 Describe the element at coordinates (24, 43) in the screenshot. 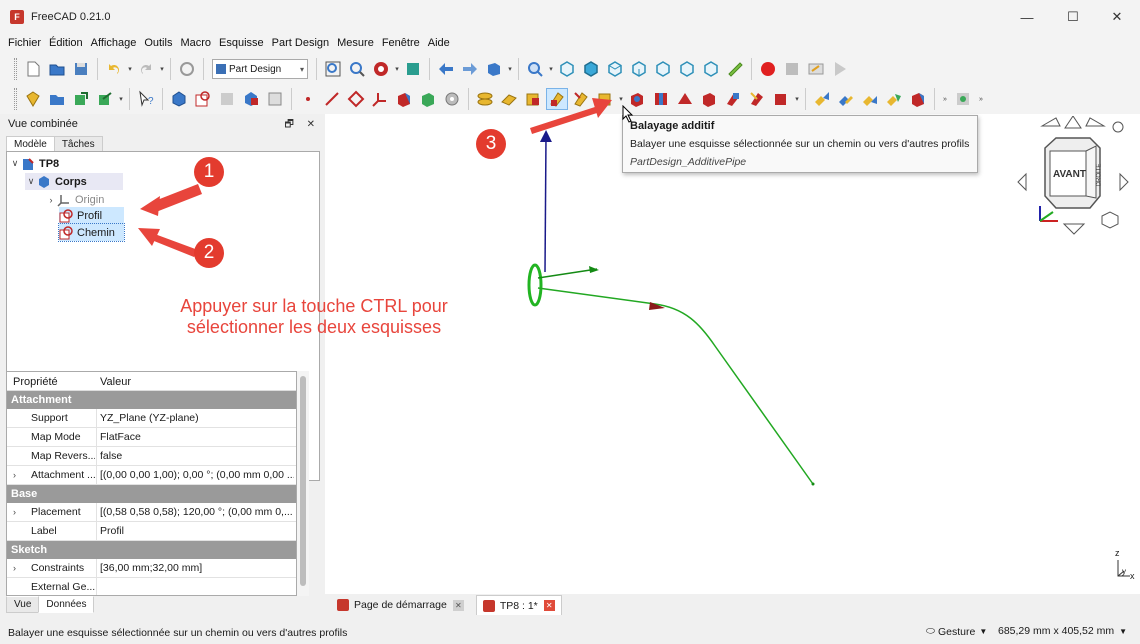

I see `menu-fichier: Fichier` at that location.